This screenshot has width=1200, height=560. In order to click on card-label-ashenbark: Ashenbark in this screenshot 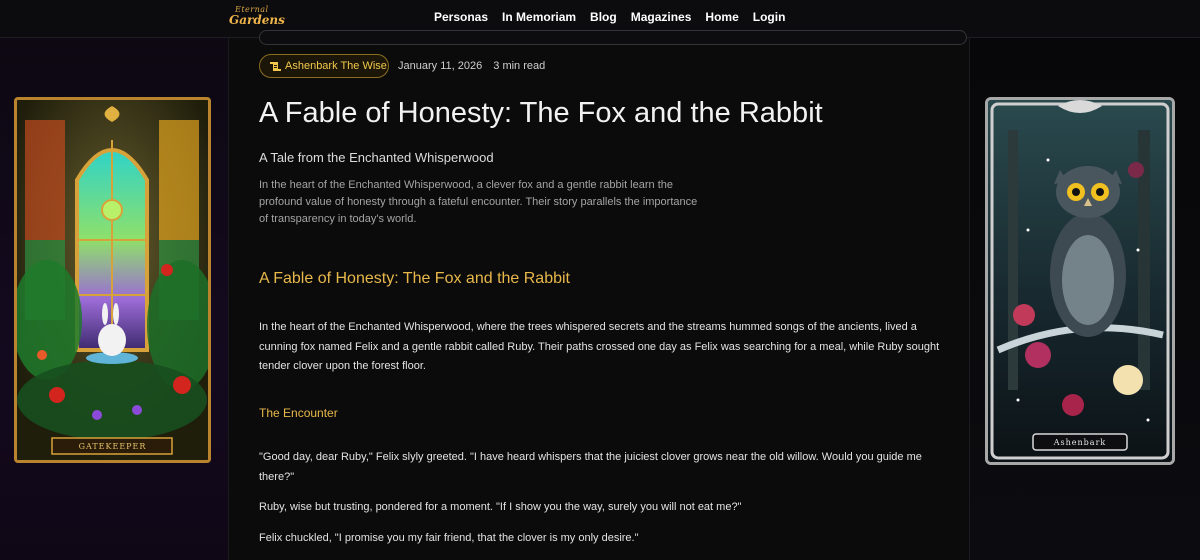, I will do `click(1080, 442)`.